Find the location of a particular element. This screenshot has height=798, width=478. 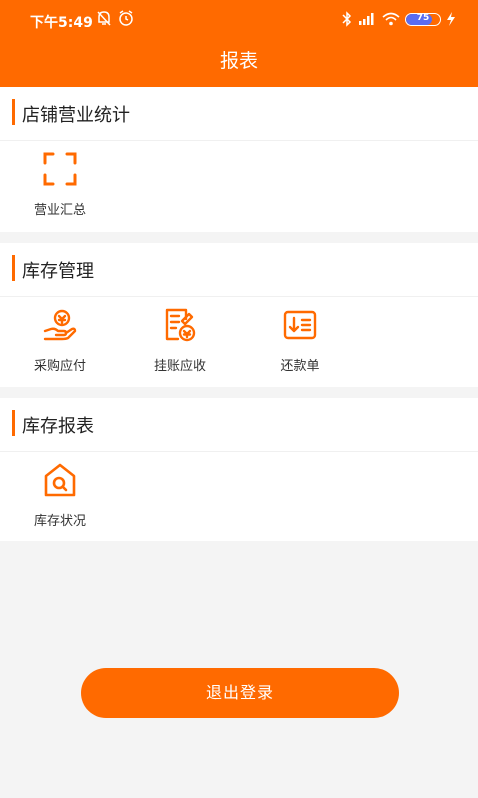

scan-frame-icon is located at coordinates (60, 169).